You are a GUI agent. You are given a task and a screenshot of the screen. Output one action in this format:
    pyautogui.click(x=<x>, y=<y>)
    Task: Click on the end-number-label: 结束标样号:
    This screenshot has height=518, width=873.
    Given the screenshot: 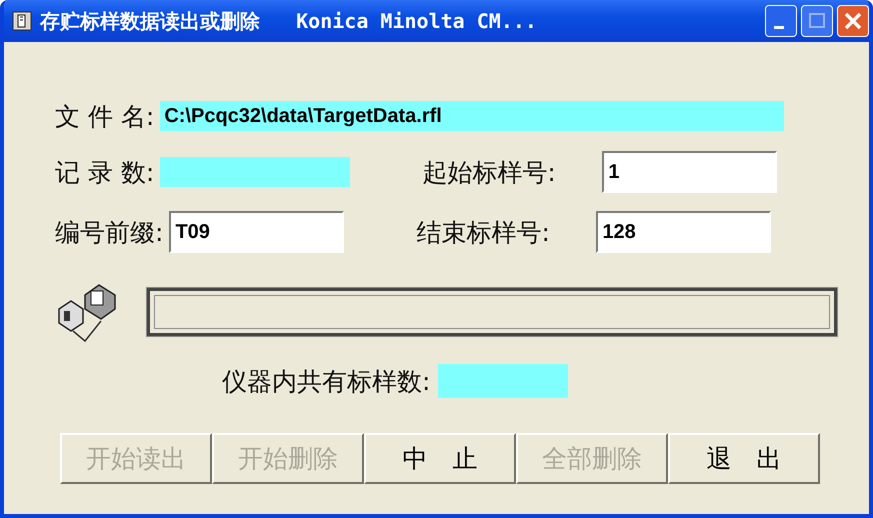 What is the action you would take?
    pyautogui.click(x=483, y=232)
    